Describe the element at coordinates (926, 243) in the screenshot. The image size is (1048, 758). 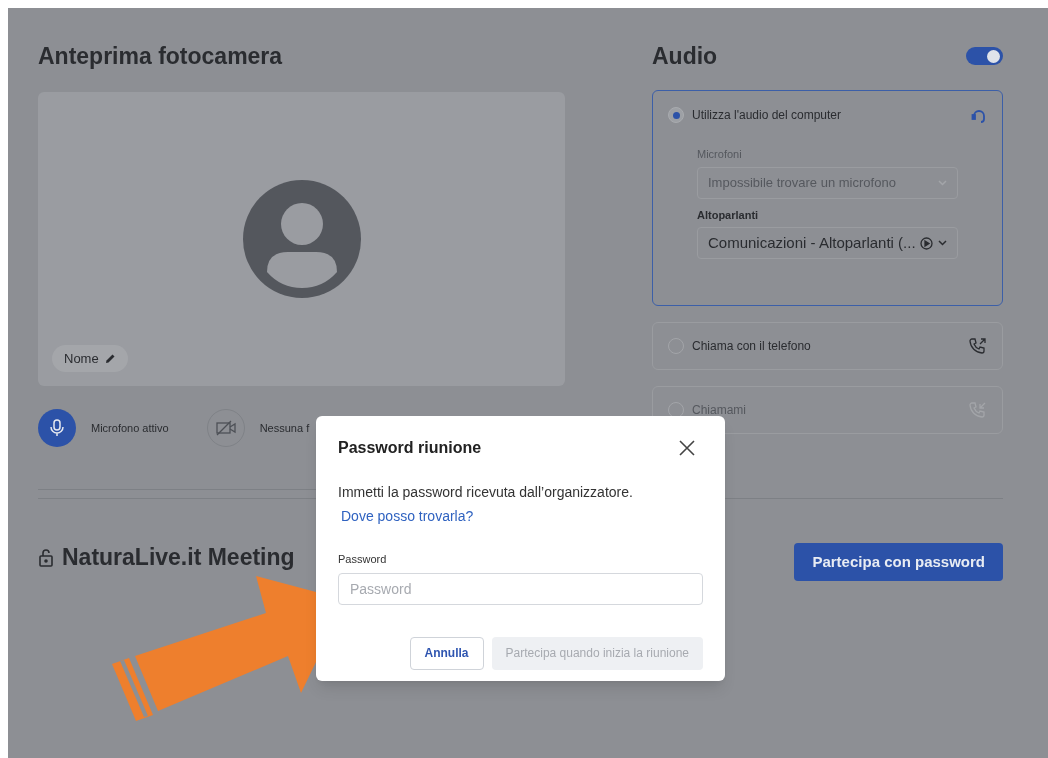
I see `play-icon` at that location.